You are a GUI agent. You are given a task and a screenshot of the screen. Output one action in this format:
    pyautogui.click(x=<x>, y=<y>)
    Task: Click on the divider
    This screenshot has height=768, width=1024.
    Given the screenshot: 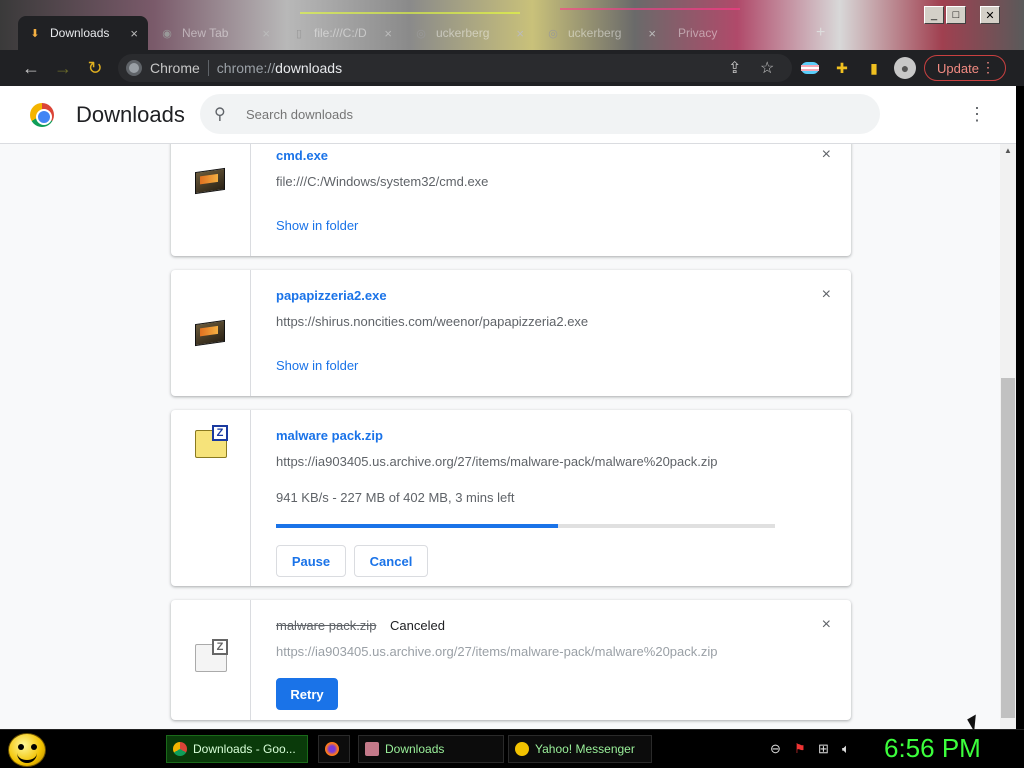 What is the action you would take?
    pyautogui.click(x=208, y=68)
    